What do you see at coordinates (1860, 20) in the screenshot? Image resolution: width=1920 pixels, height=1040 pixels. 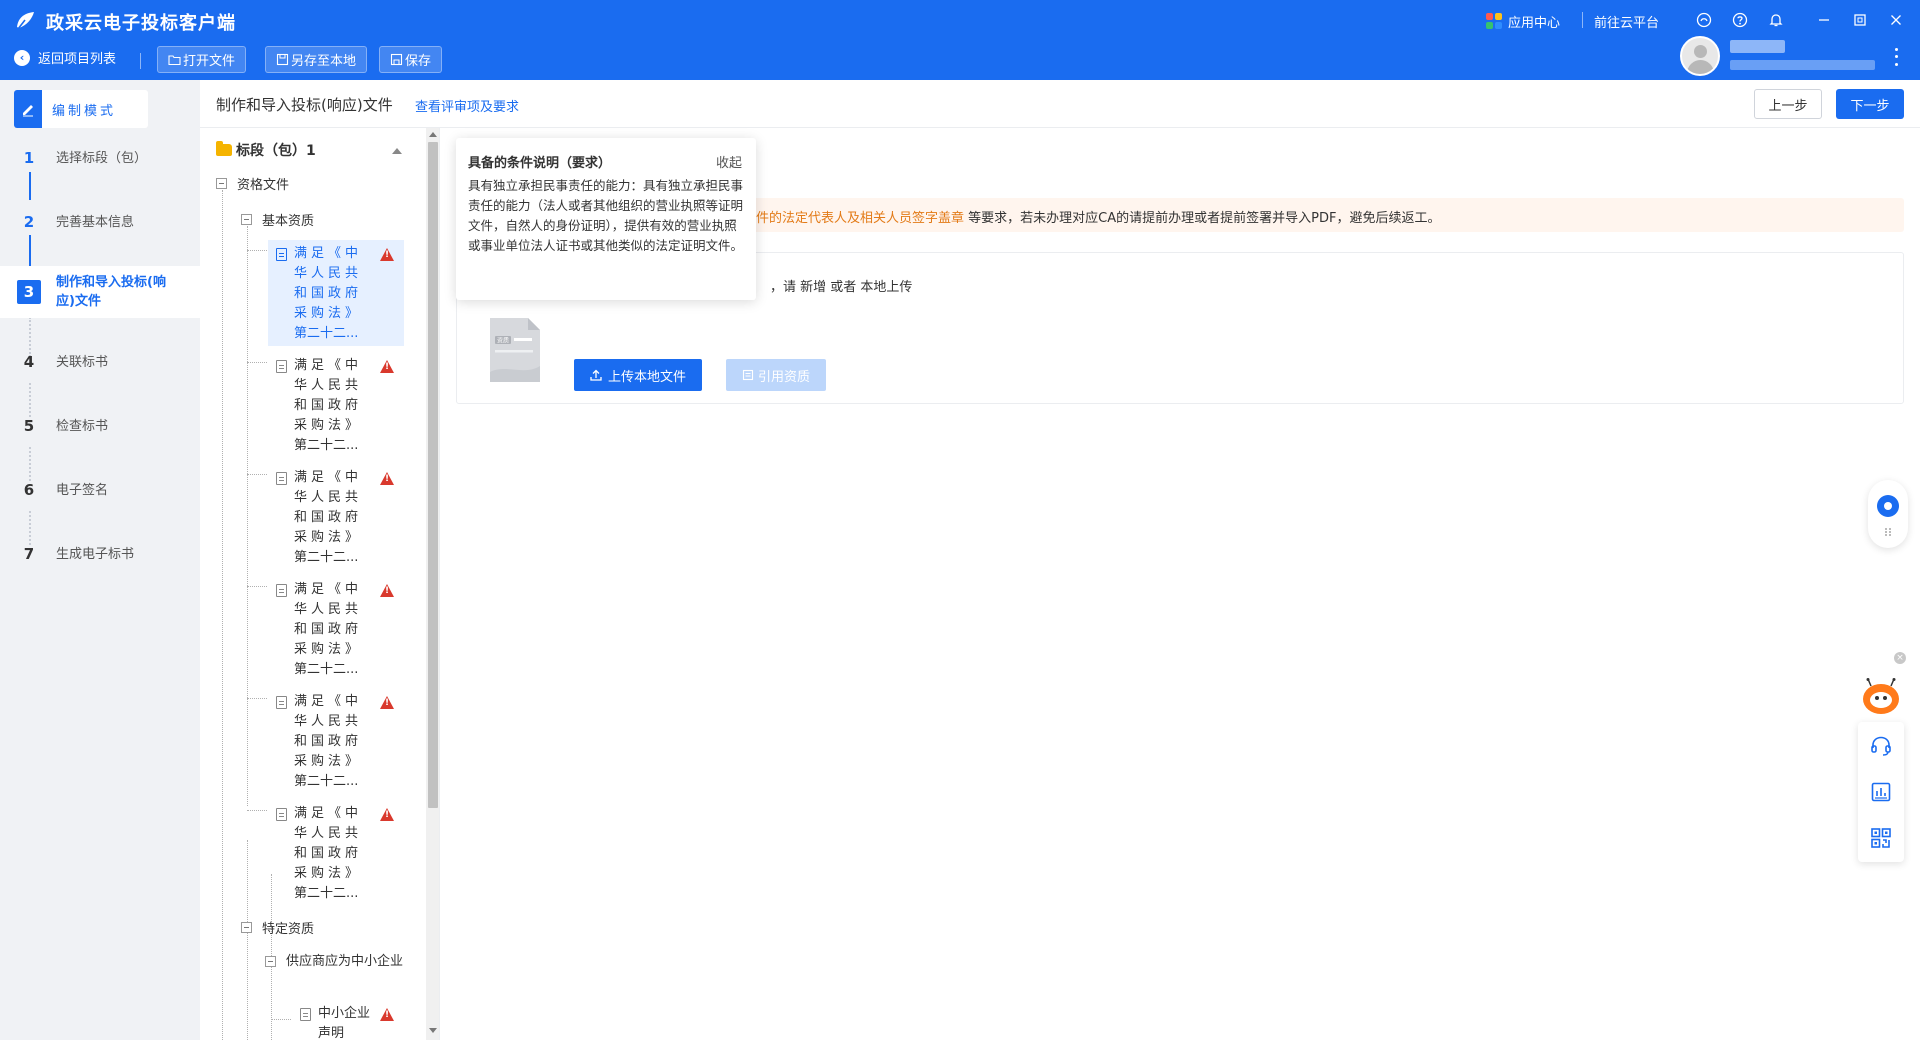 I see `maximize-icon` at bounding box center [1860, 20].